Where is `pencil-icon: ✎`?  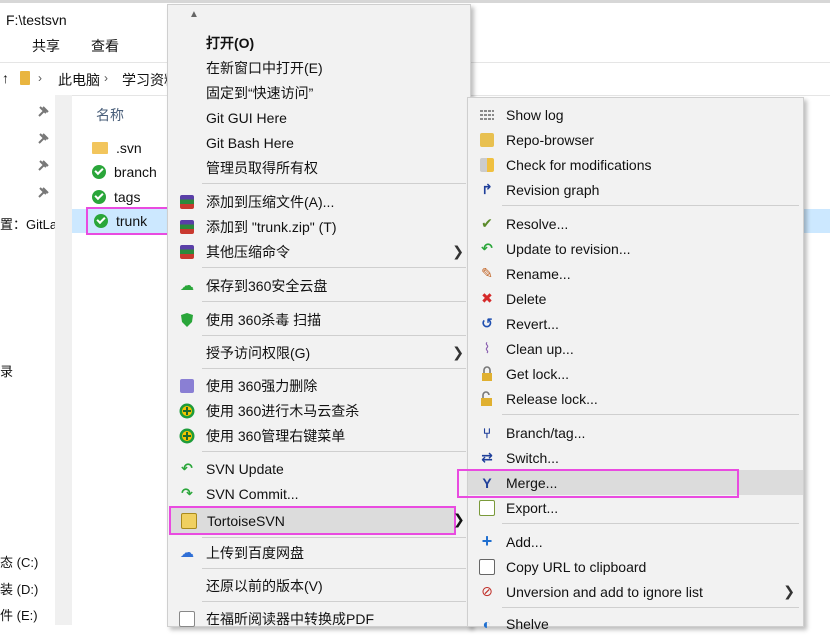 pencil-icon: ✎ is located at coordinates (487, 273).